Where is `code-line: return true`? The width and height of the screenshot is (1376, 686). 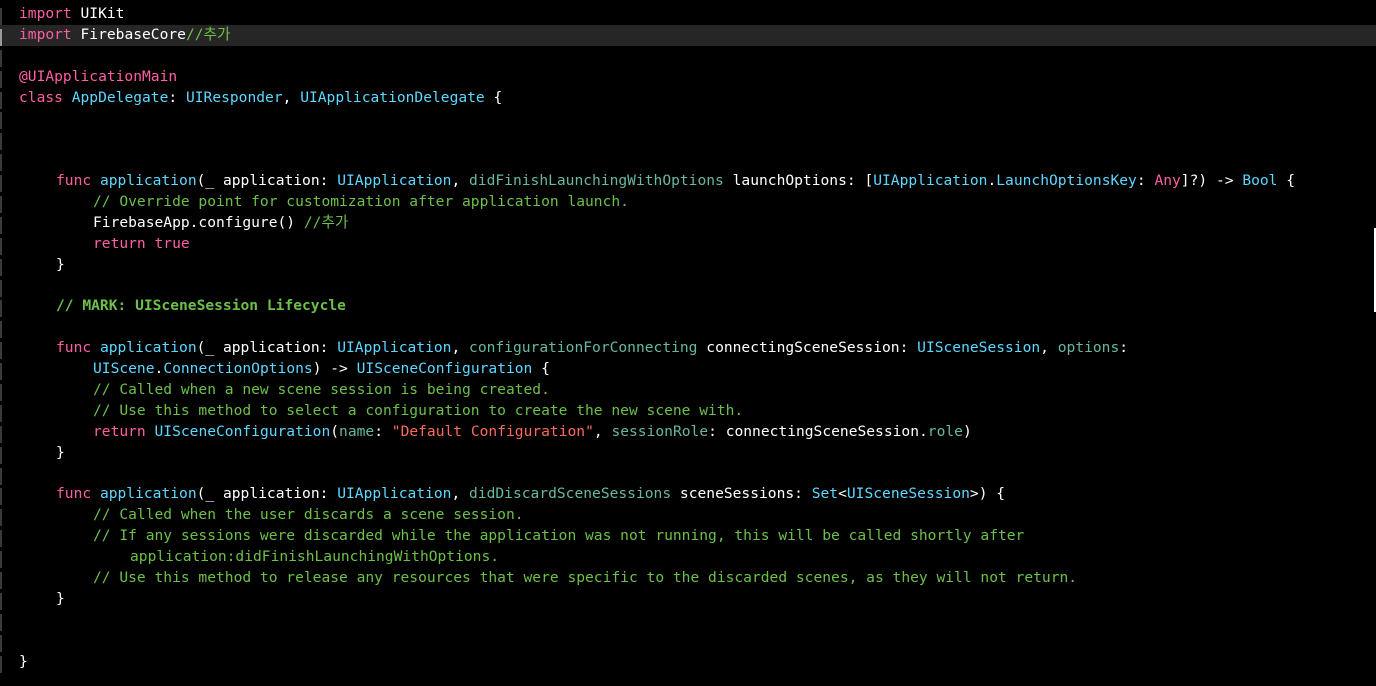 code-line: return true is located at coordinates (688, 244).